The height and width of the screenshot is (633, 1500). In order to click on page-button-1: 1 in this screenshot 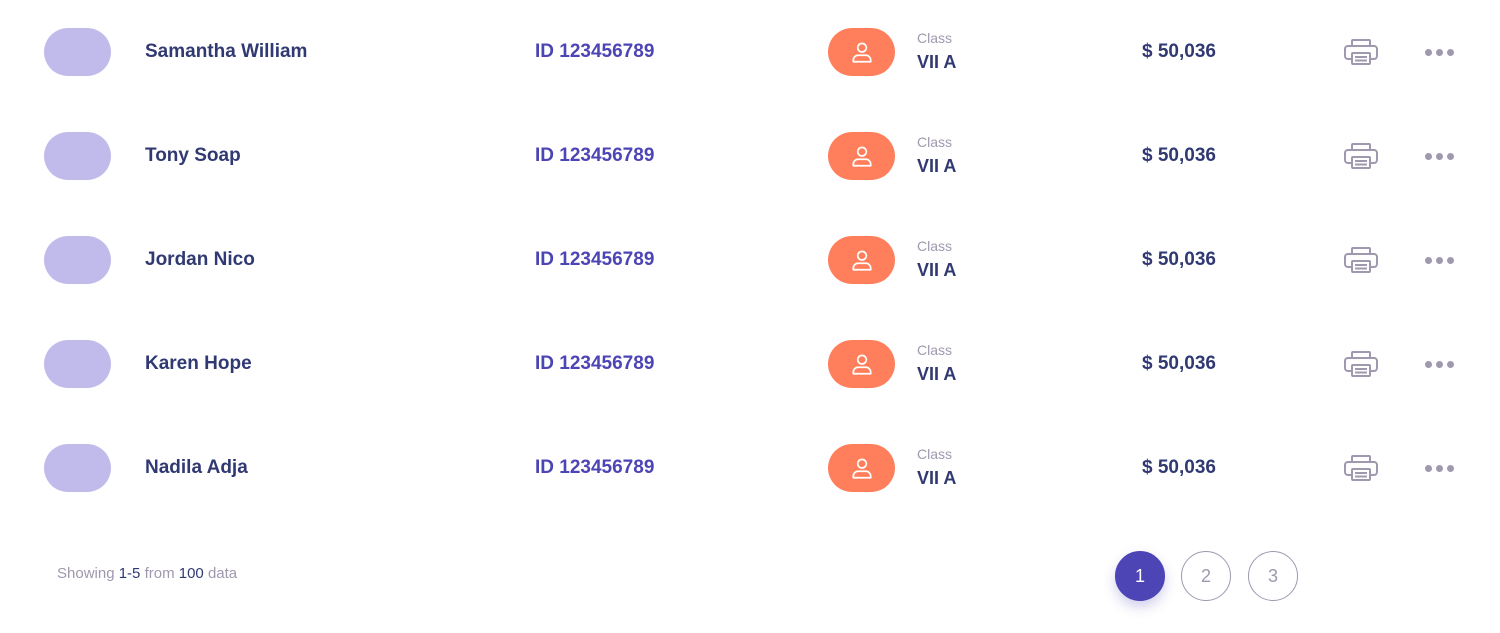, I will do `click(1140, 576)`.